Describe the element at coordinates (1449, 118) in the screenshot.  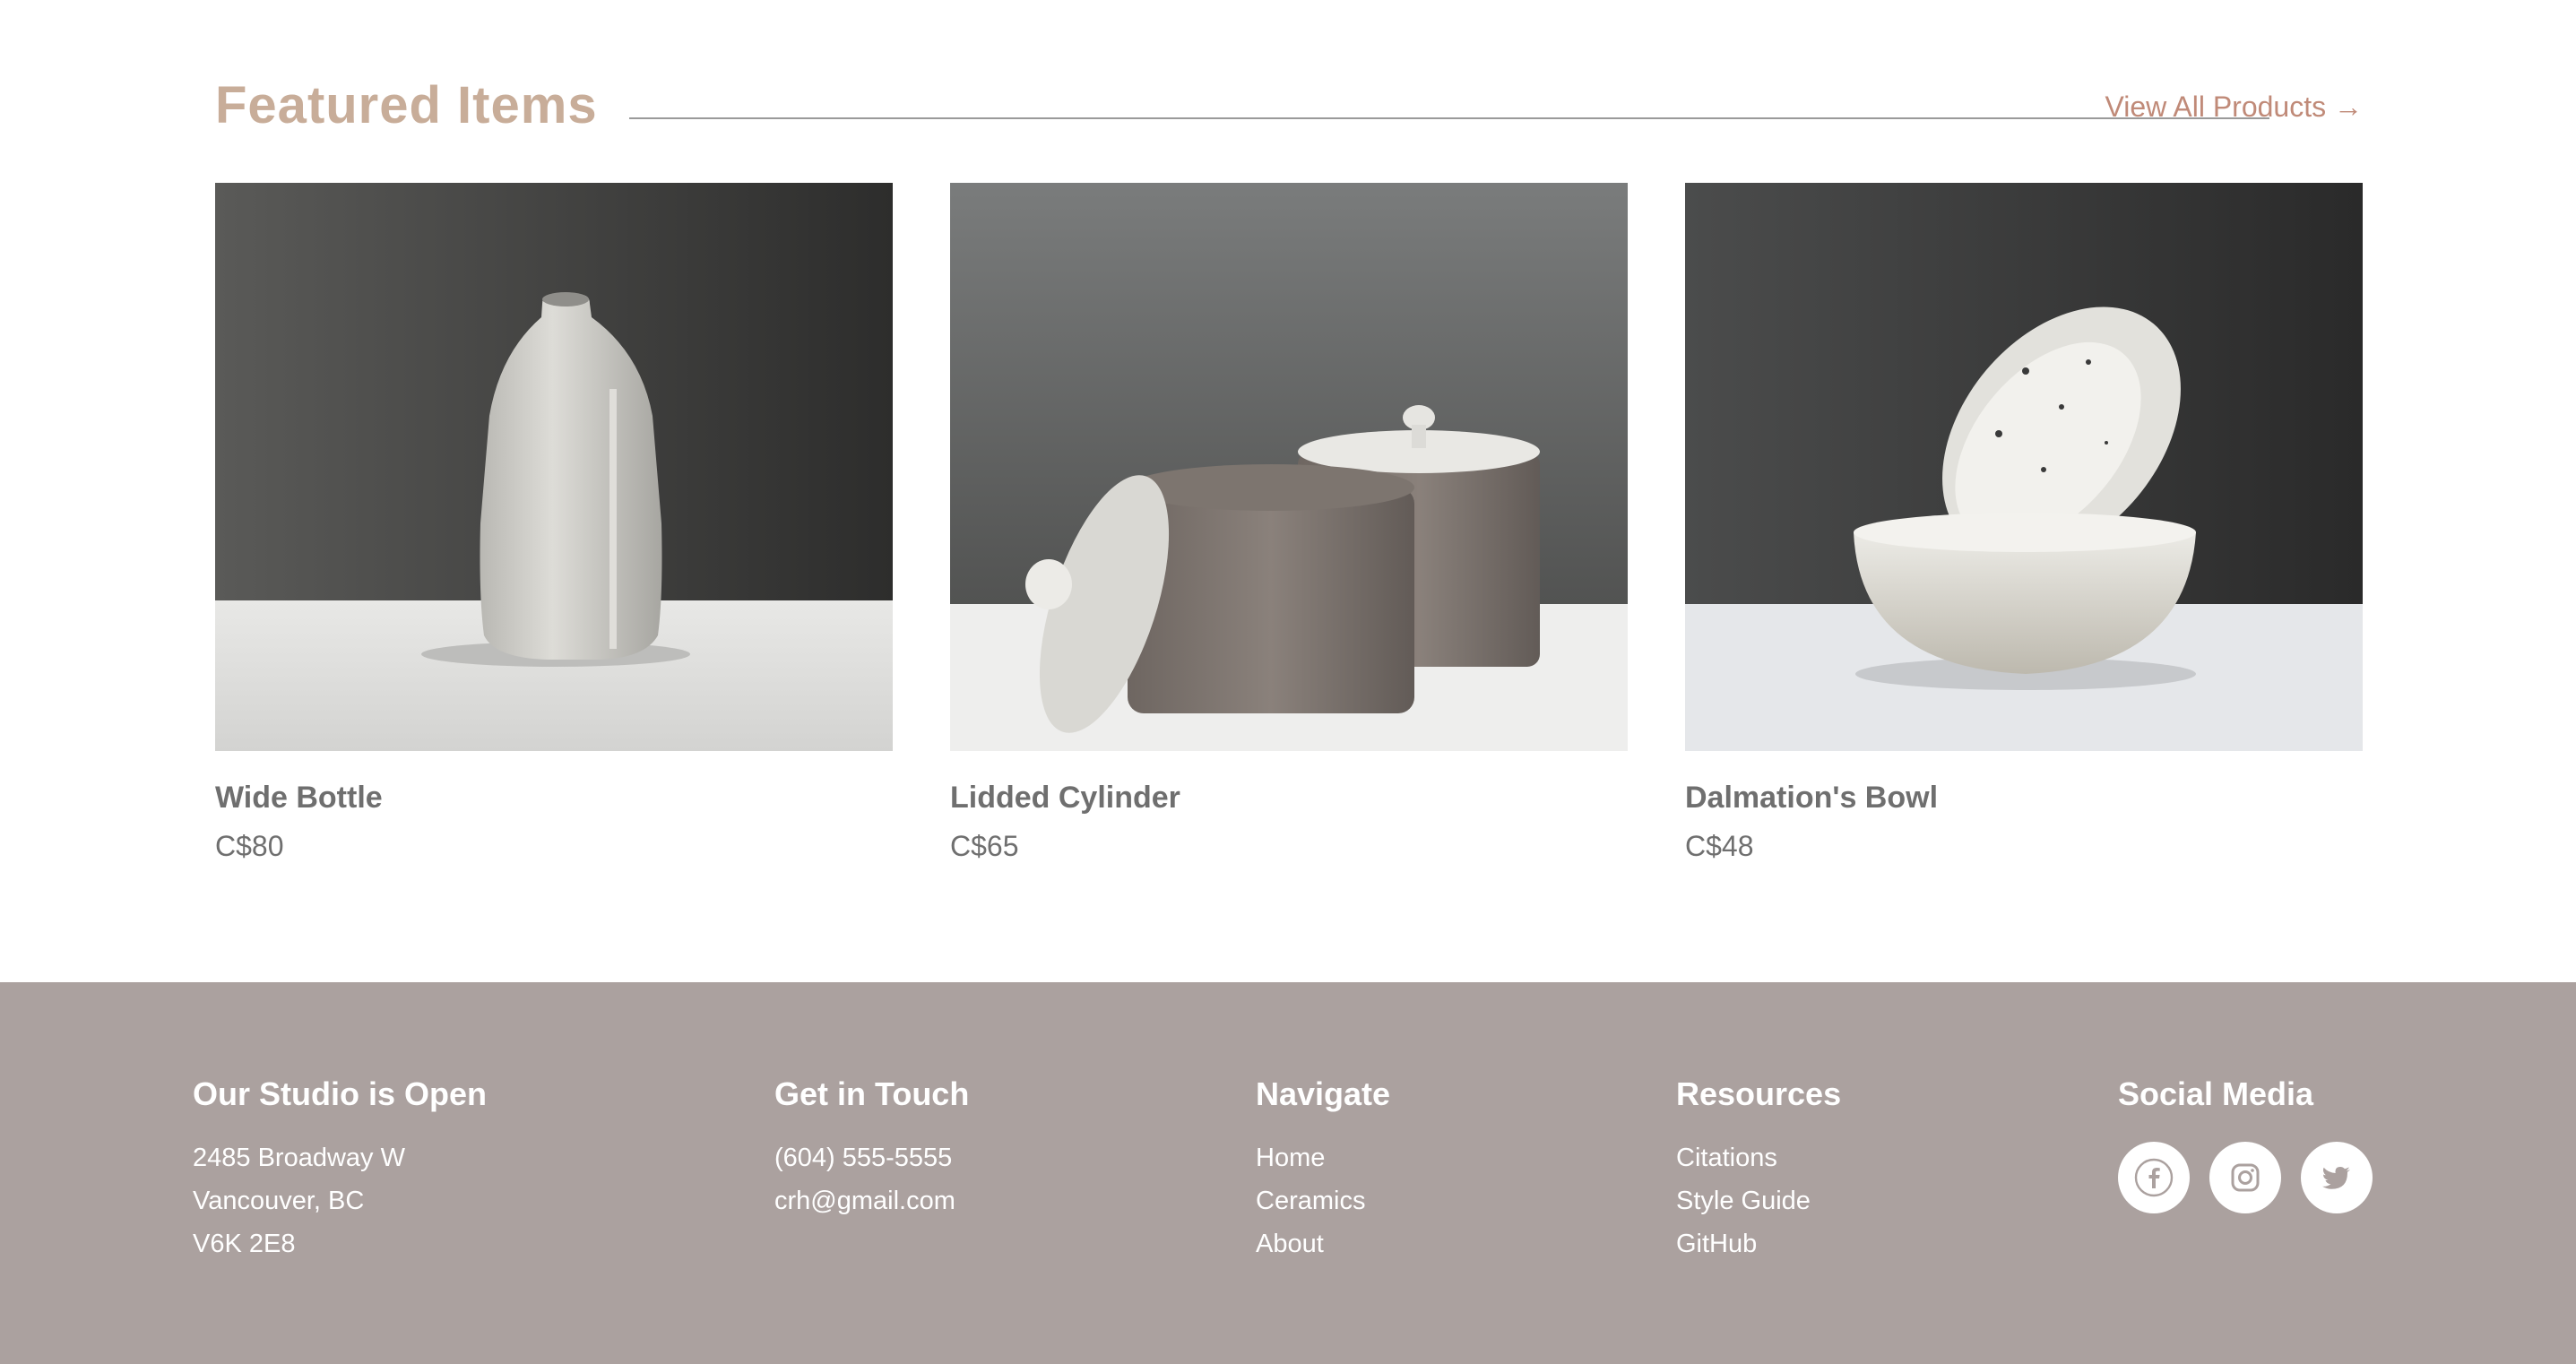
I see `header-divider` at that location.